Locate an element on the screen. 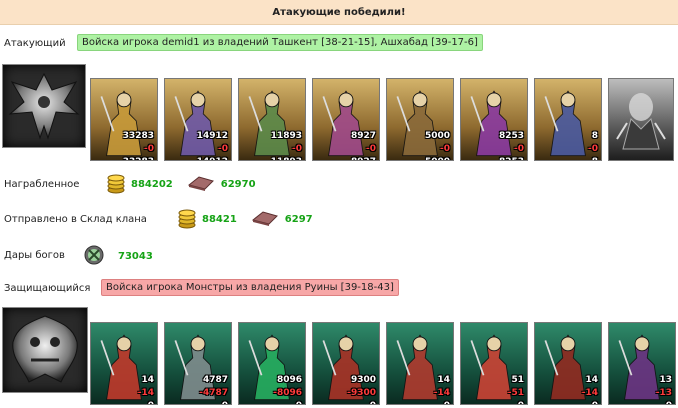  attacker-unit-card: 11893 -0 11893 is located at coordinates (272, 119).